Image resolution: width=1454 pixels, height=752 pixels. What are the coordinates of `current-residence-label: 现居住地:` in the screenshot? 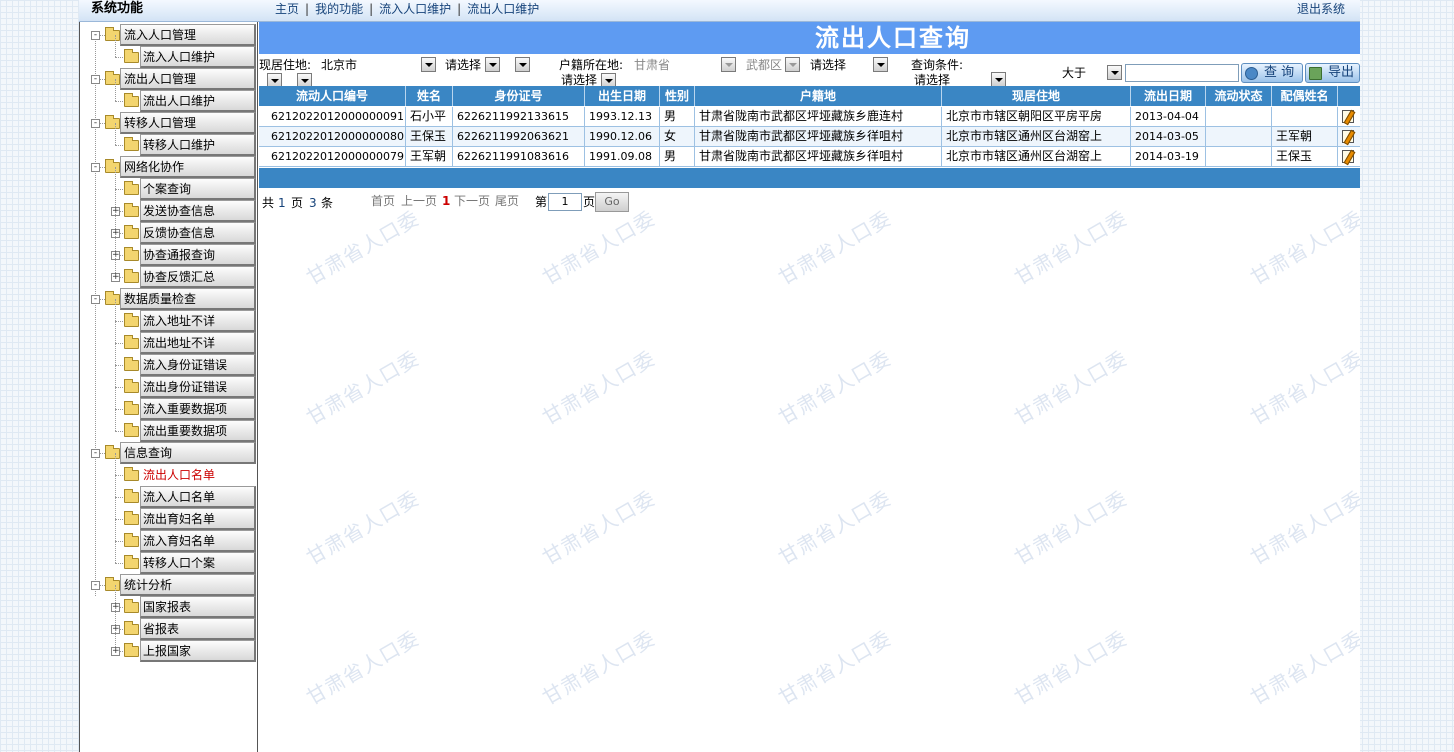 It's located at (285, 65).